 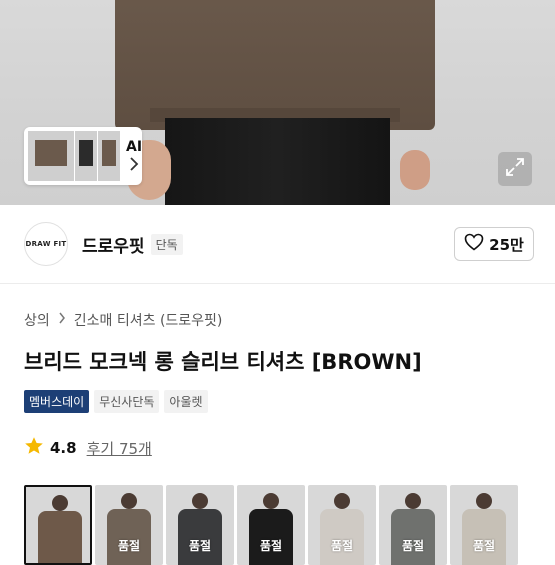 I want to click on star-icon, so click(x=34, y=448).